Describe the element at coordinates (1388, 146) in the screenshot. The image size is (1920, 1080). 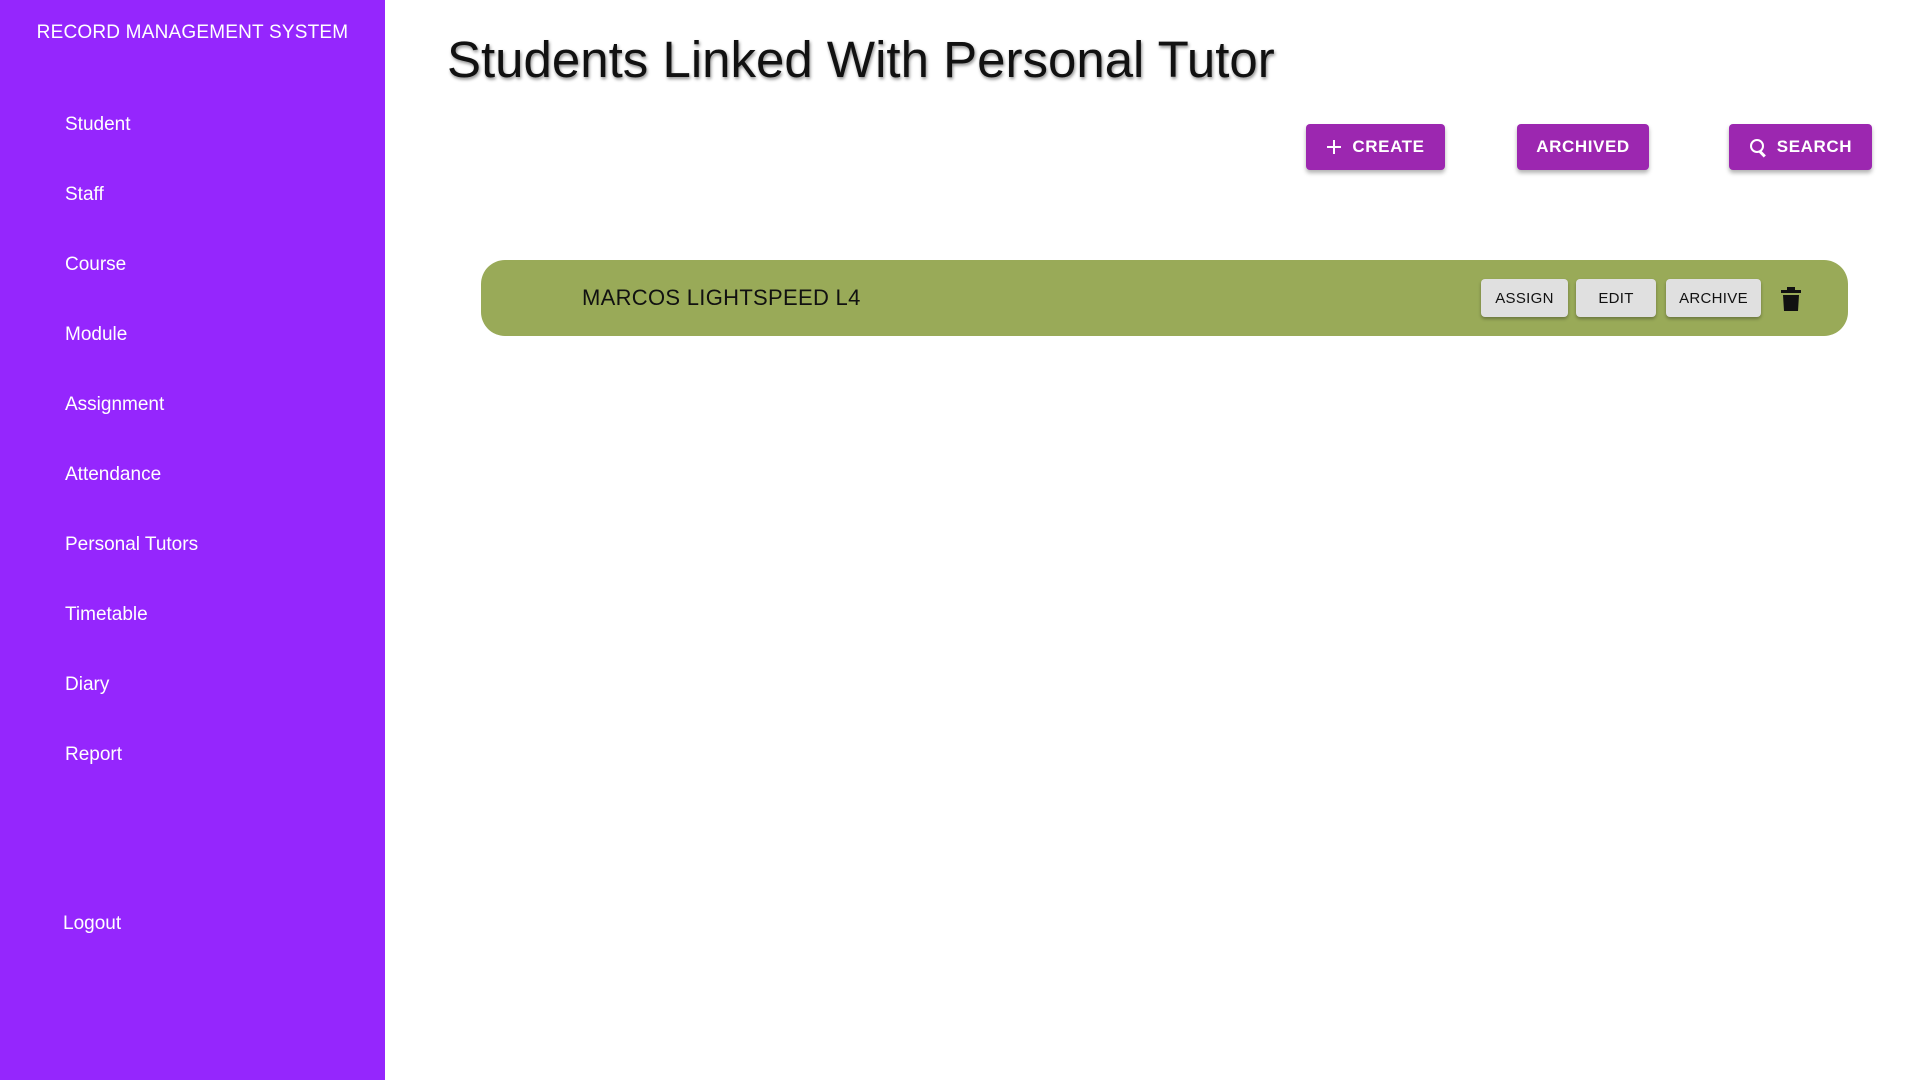
I see `create-button-label: CREATE` at that location.